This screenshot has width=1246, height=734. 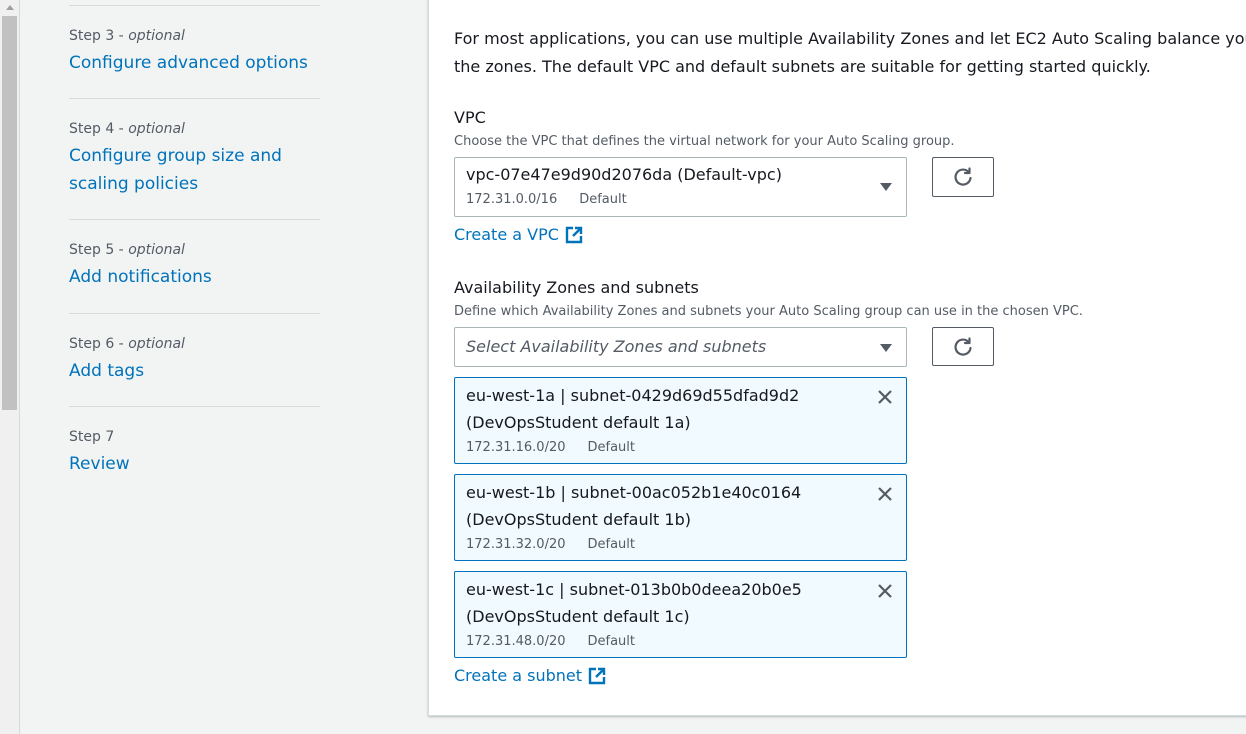 I want to click on subnet-token-title: eu-west-1c | subnet-013b0b0deea20b0e5, so click(x=634, y=589).